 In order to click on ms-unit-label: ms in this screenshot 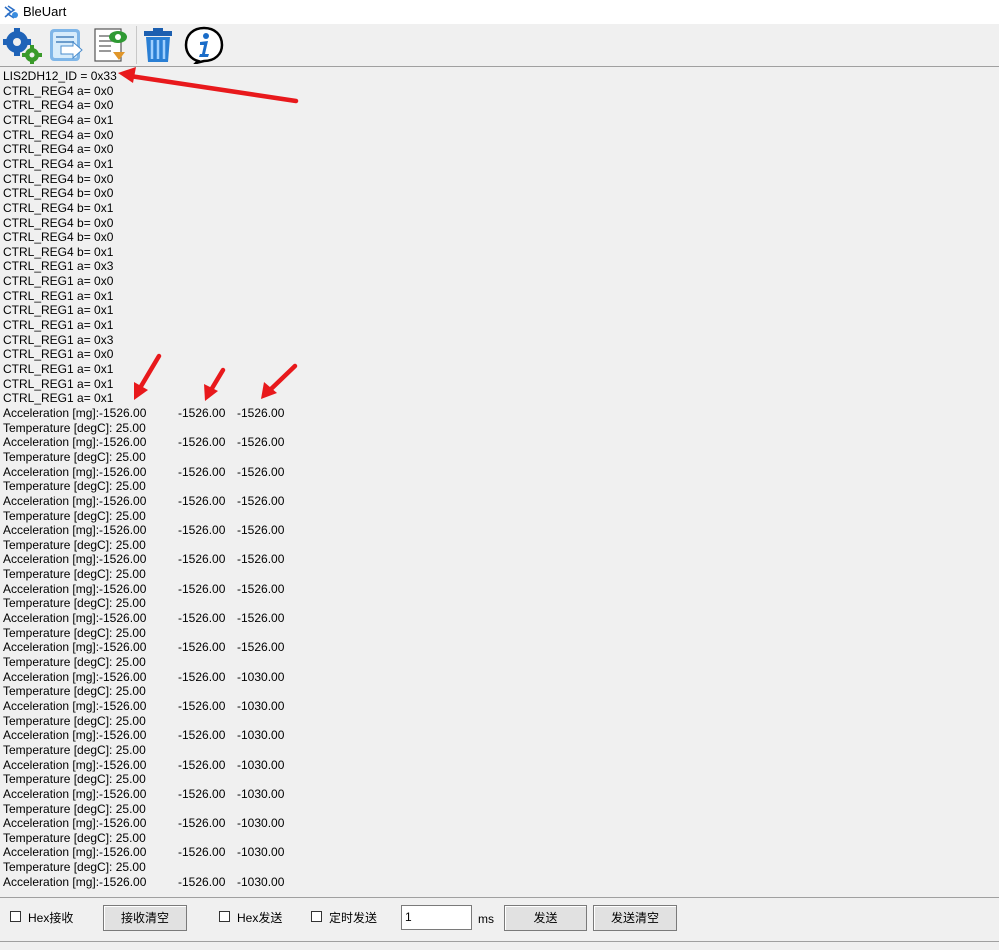, I will do `click(486, 919)`.